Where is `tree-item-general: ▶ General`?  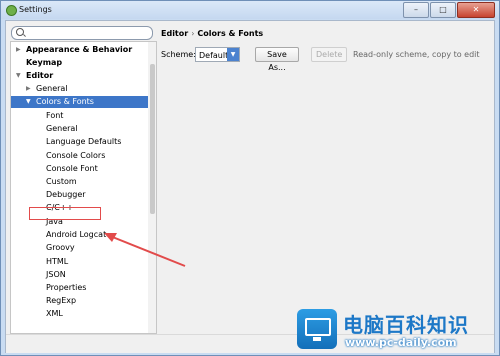
tree-item-general: ▶ General is located at coordinates (79, 89).